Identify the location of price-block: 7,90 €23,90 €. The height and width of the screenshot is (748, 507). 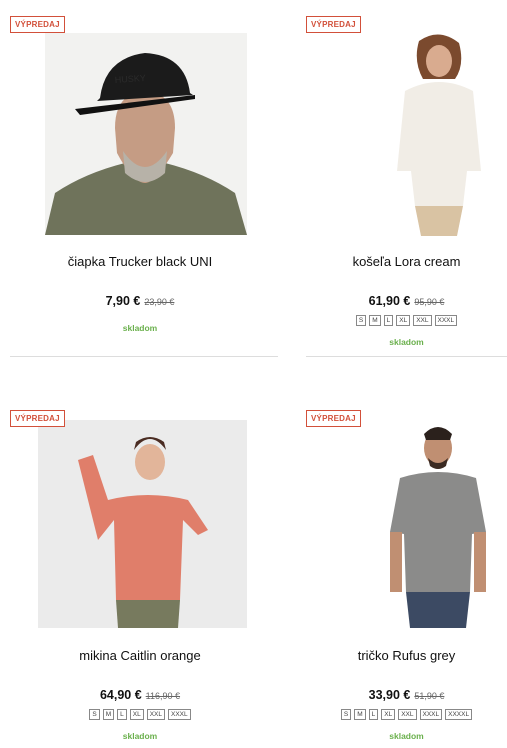
(140, 301).